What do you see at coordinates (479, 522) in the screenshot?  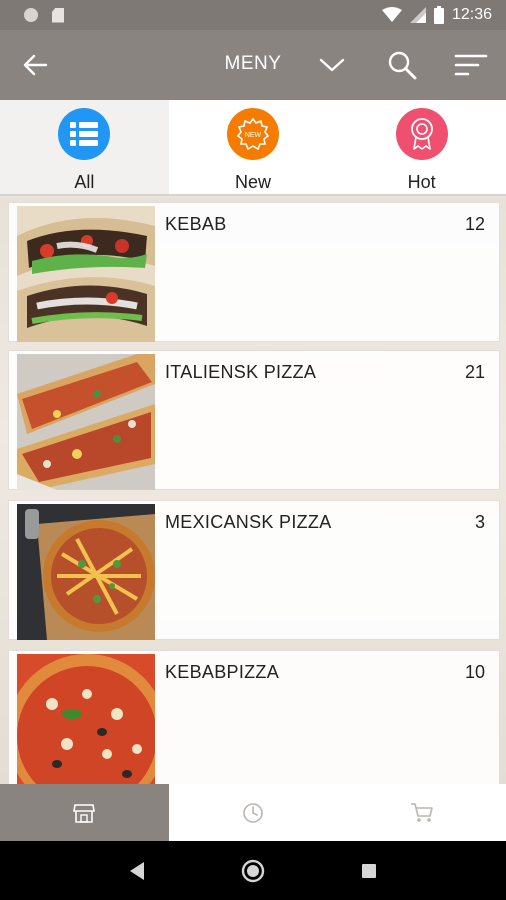 I see `category-count: 3` at bounding box center [479, 522].